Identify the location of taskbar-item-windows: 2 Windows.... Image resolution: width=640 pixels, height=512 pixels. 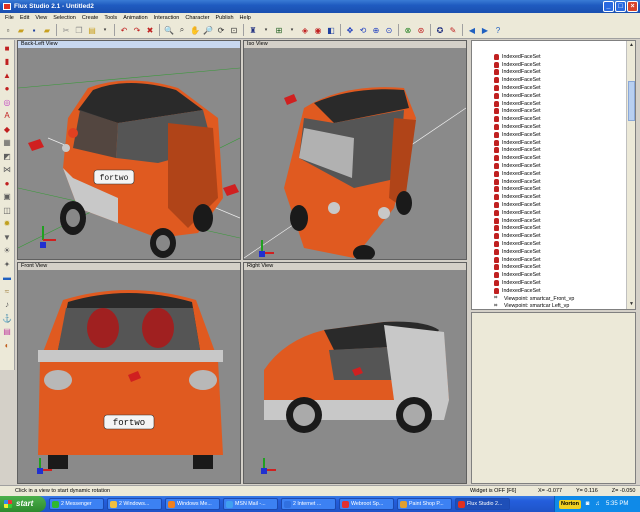
(134, 504).